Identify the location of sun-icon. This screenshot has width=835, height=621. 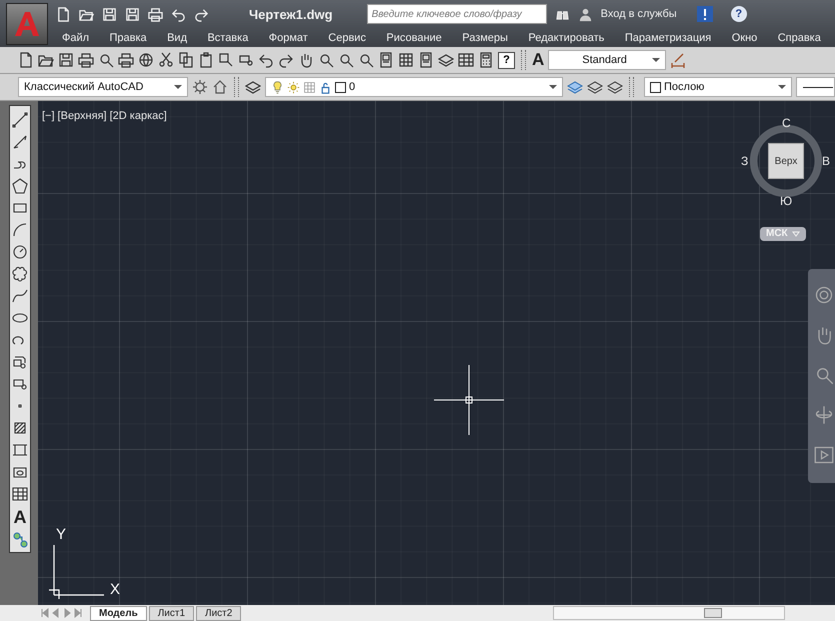
(293, 87).